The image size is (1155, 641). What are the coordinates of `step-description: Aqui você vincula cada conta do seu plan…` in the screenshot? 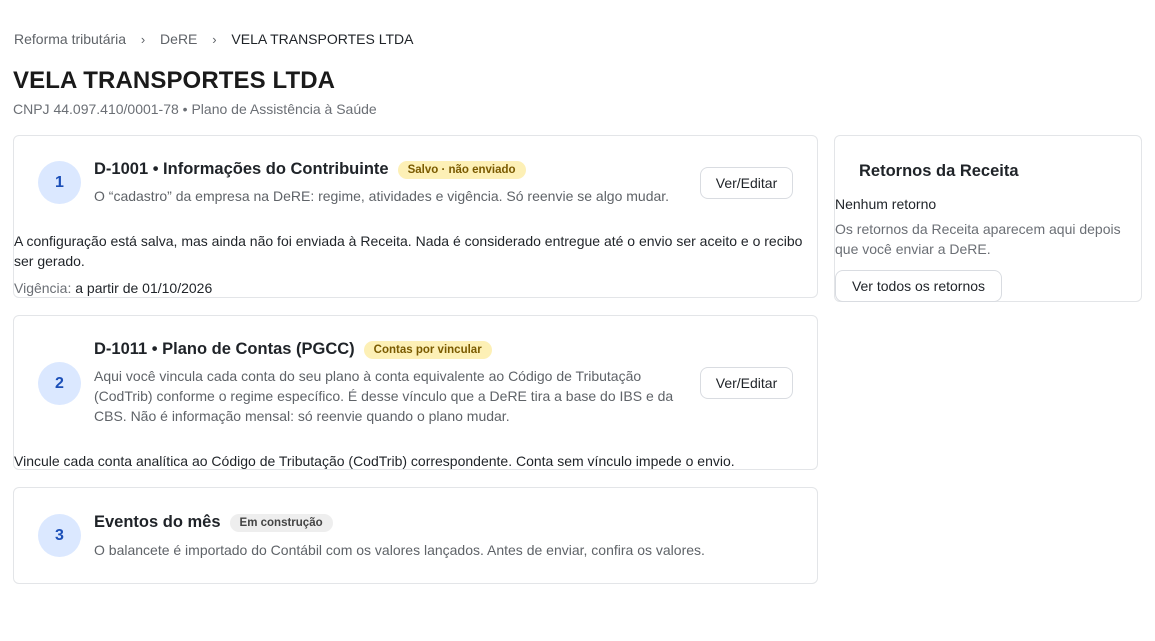 It's located at (384, 396).